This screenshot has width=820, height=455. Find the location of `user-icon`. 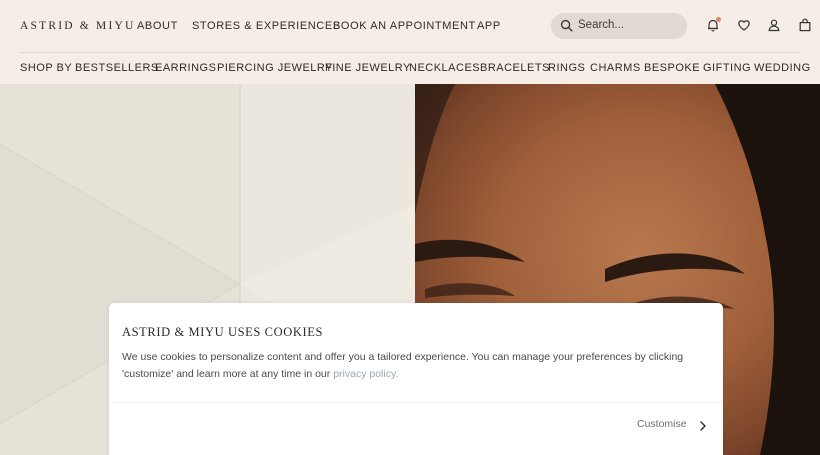

user-icon is located at coordinates (774, 25).